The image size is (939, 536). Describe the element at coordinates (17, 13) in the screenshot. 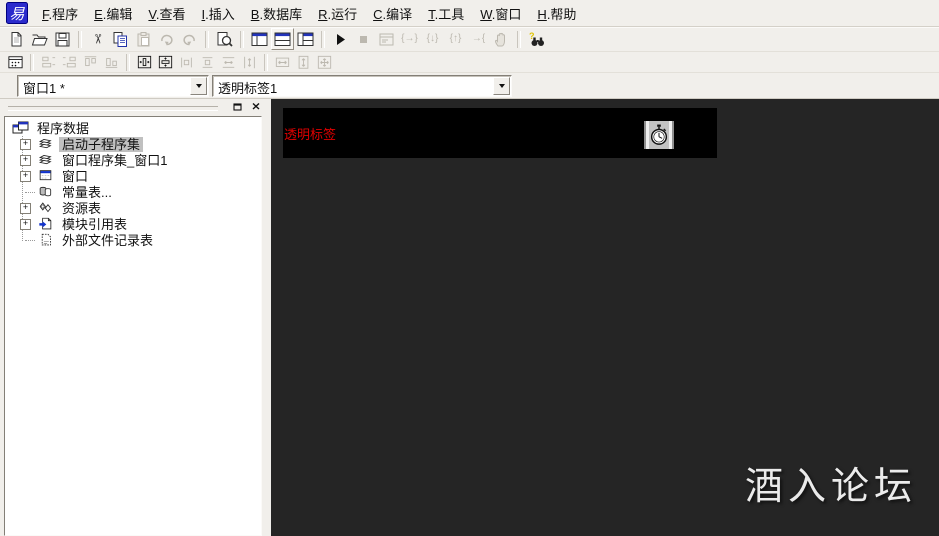

I see `elang-logo-icon: 易` at that location.